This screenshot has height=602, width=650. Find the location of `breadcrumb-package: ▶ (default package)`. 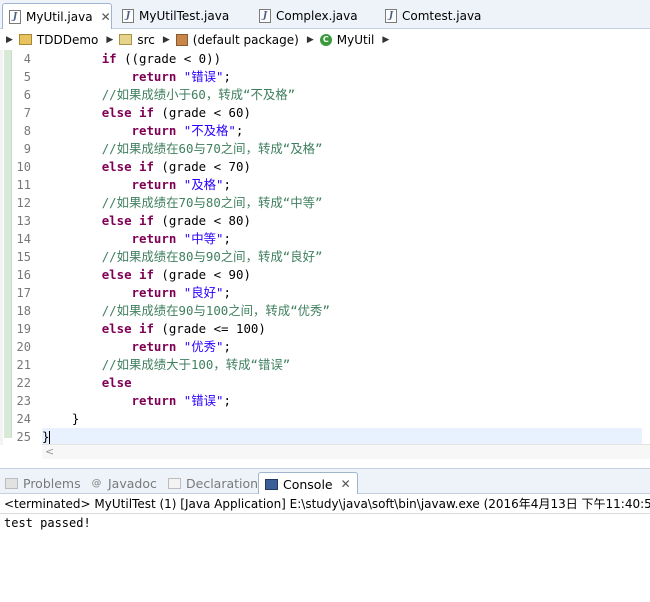

breadcrumb-package: ▶ (default package) is located at coordinates (231, 40).